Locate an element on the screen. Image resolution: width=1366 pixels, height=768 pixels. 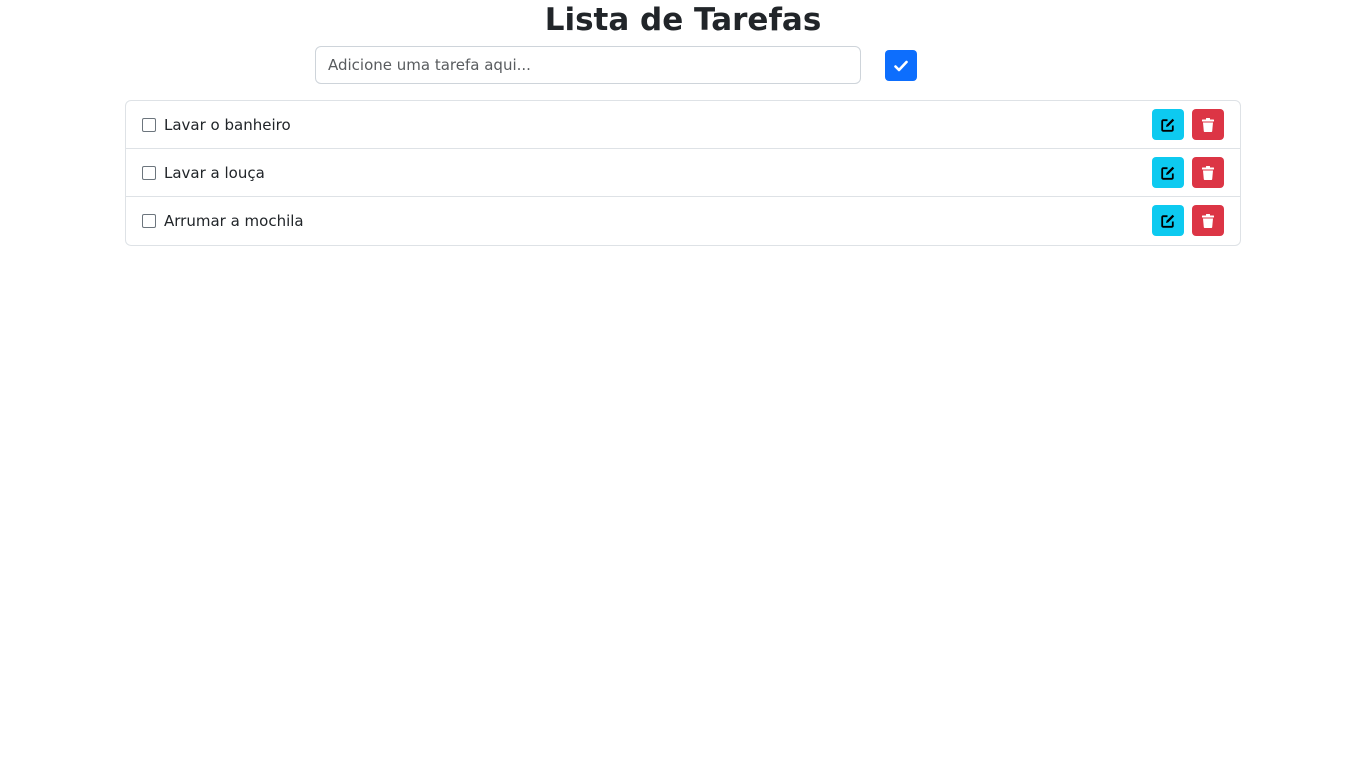
add-task-button is located at coordinates (901, 65).